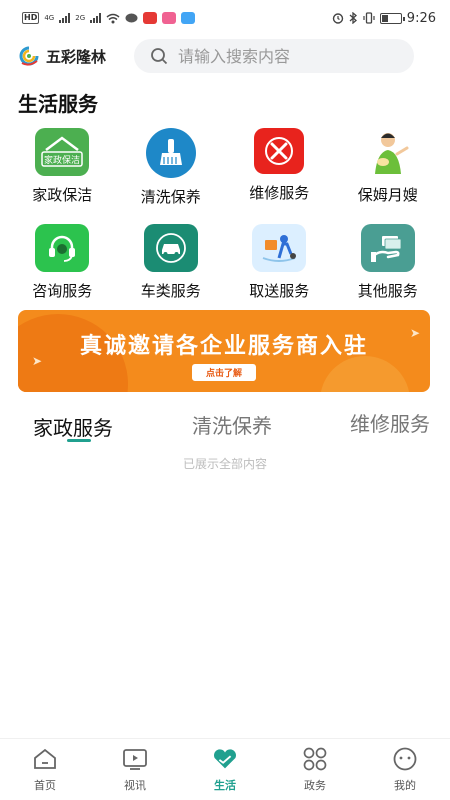  I want to click on message-icon, so click(131, 17).